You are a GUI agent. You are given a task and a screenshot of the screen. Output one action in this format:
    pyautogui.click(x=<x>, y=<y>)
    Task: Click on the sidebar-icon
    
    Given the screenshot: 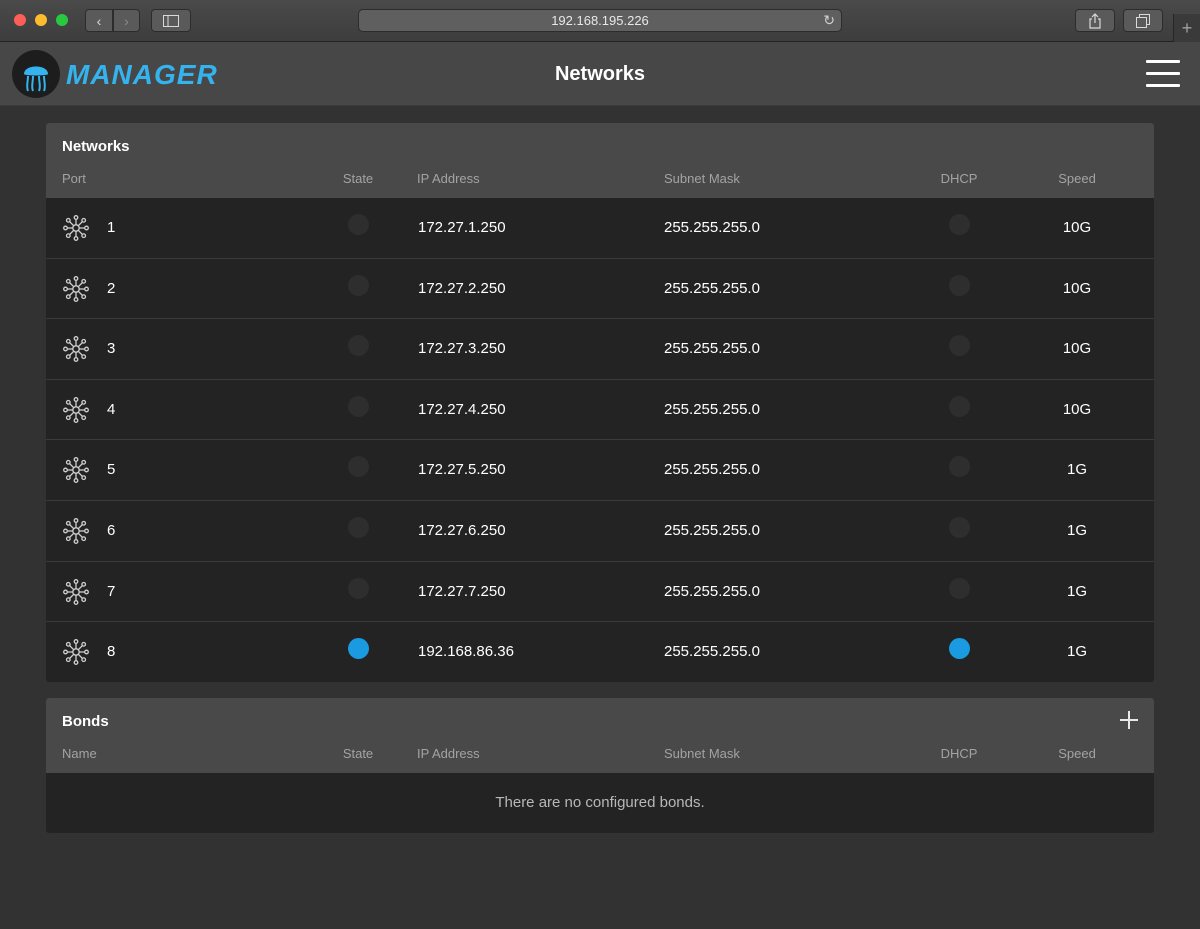 What is the action you would take?
    pyautogui.click(x=171, y=20)
    